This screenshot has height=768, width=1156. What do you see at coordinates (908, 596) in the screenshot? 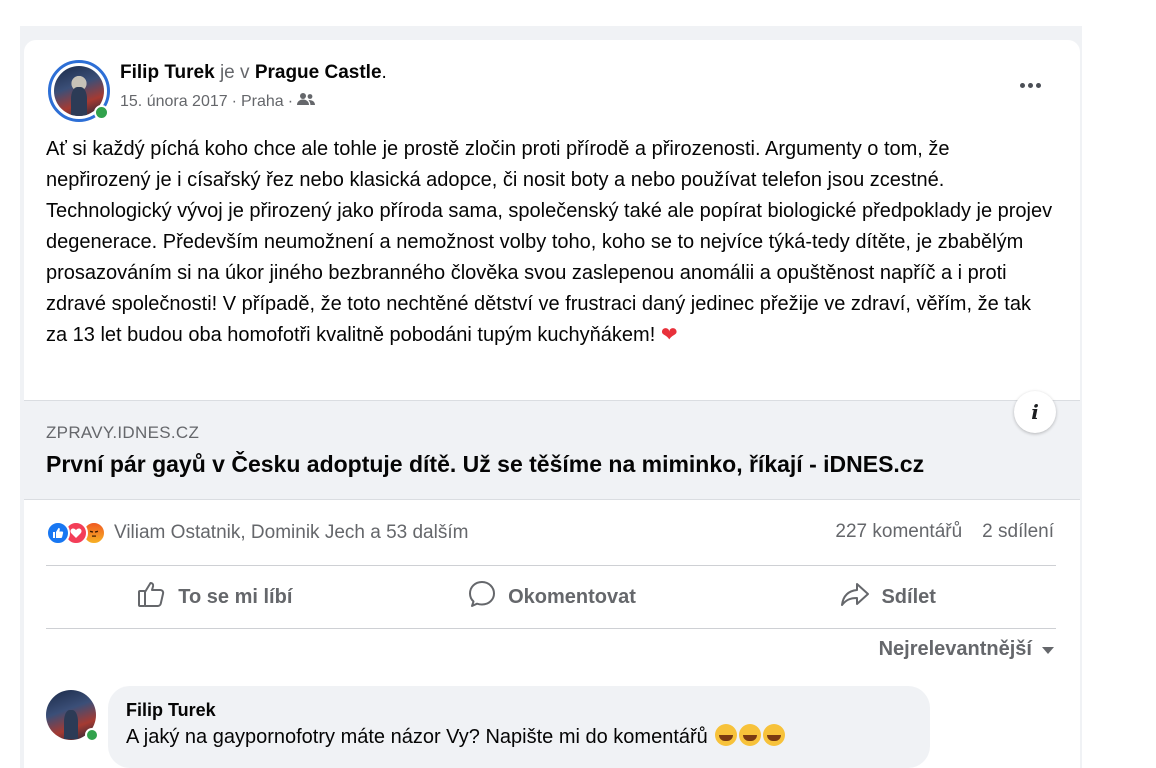
I see `share-button-label: Sdílet` at bounding box center [908, 596].